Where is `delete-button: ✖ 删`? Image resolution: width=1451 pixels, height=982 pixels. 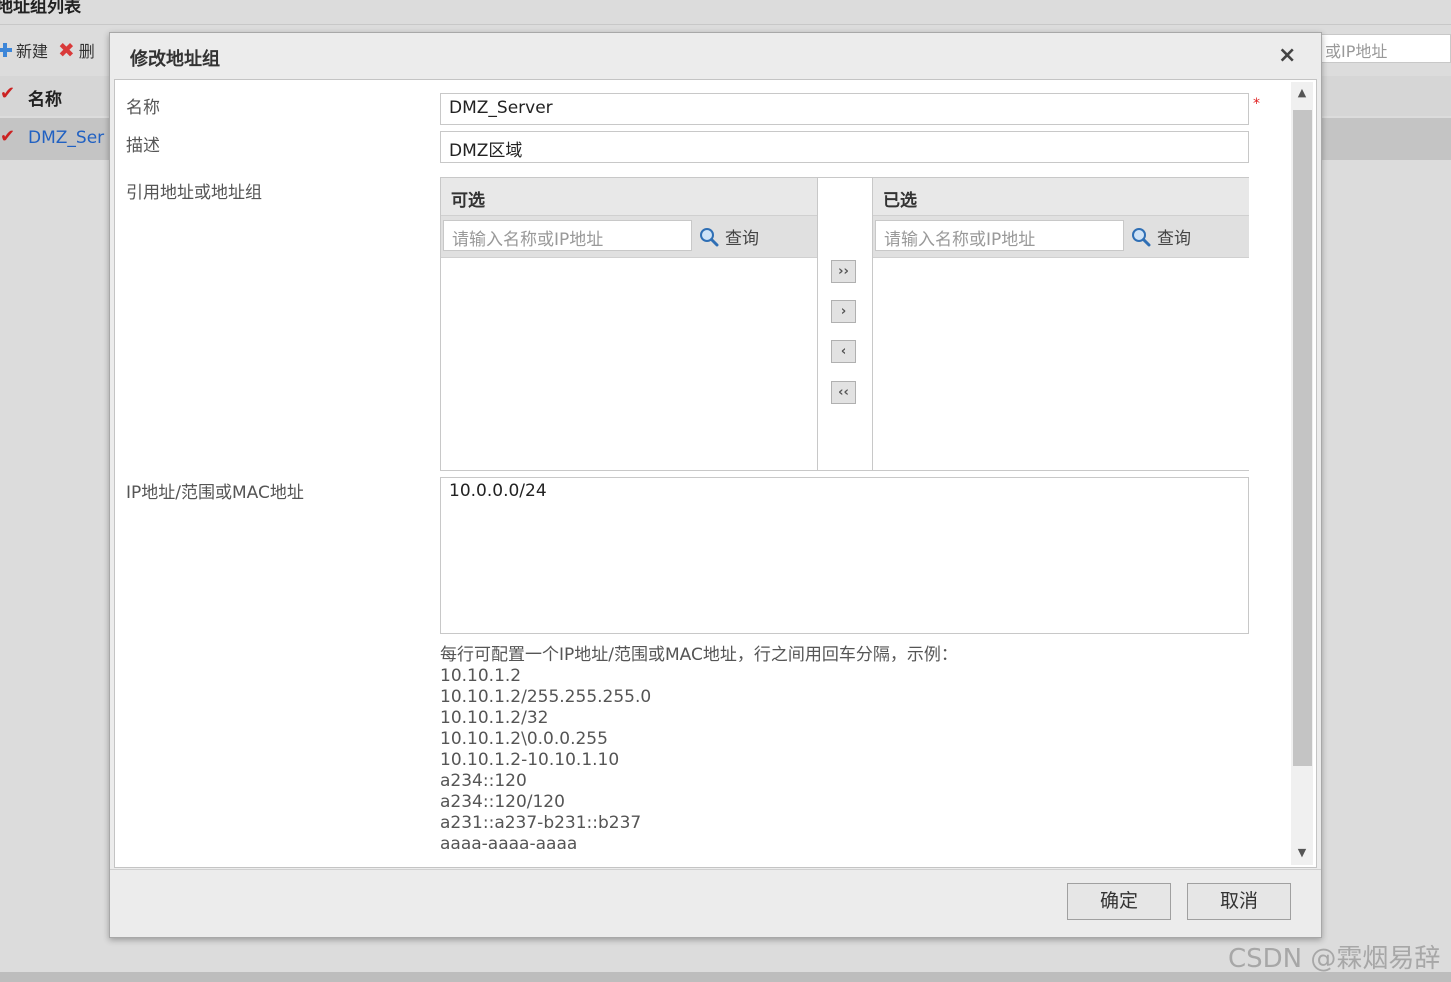
delete-button: ✖ 删 is located at coordinates (76, 50).